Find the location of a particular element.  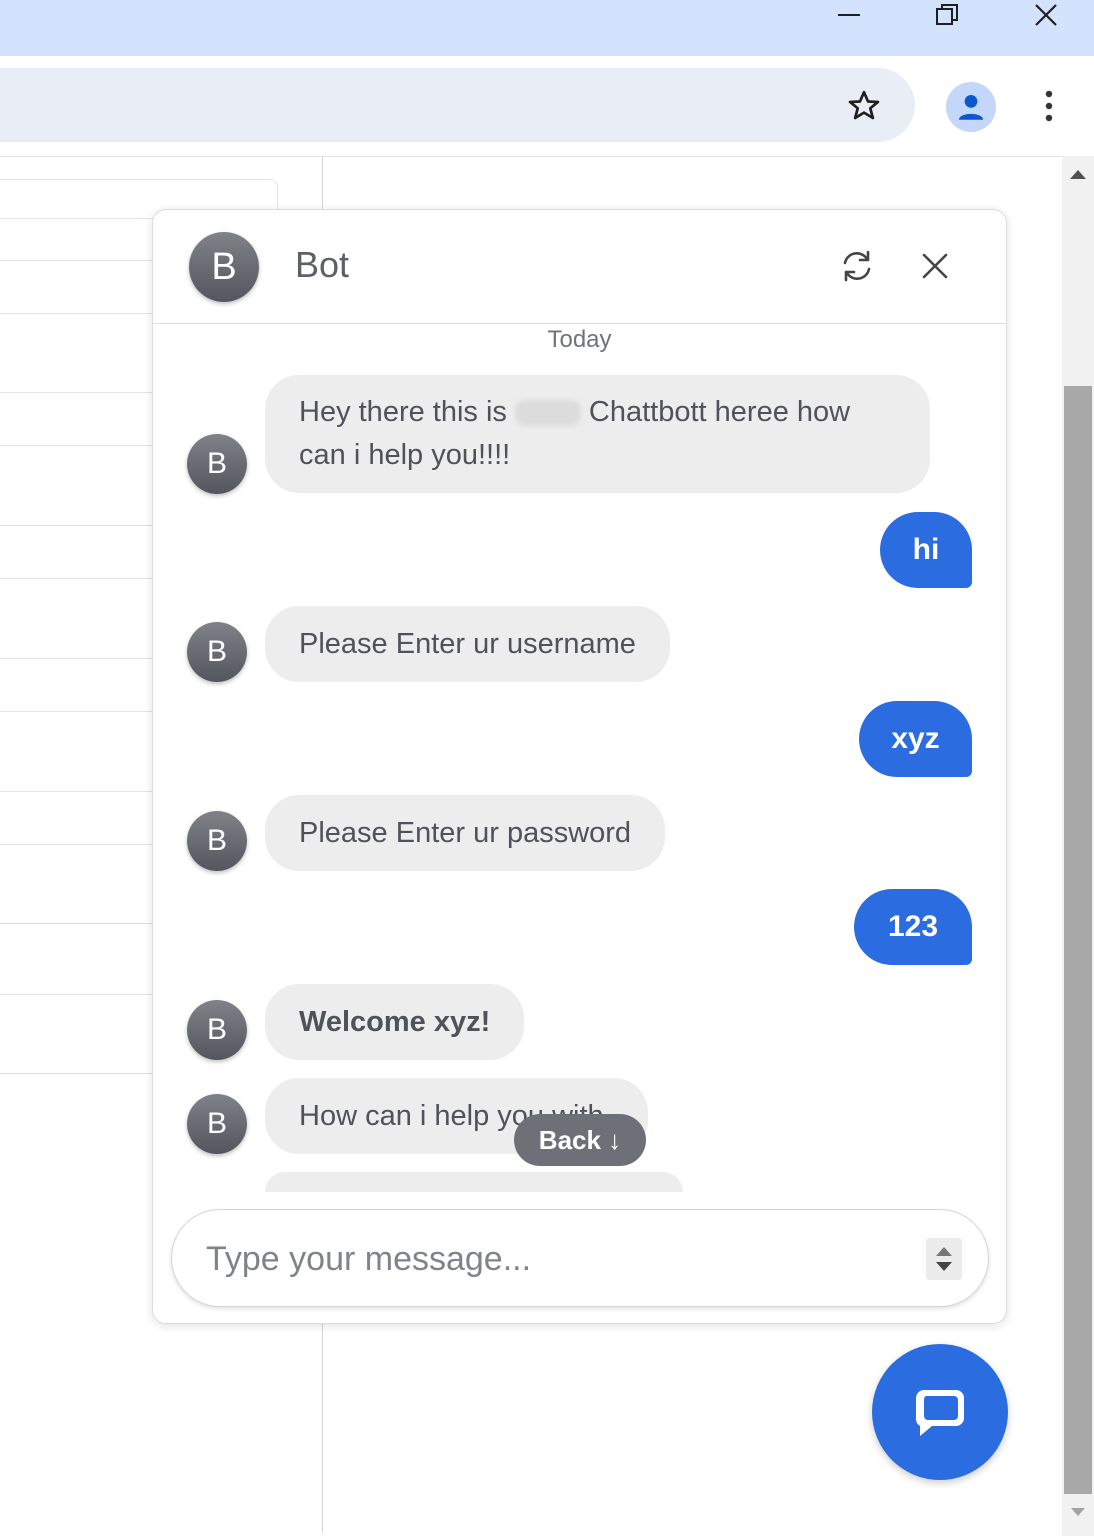

window-close-button is located at coordinates (1046, 15).